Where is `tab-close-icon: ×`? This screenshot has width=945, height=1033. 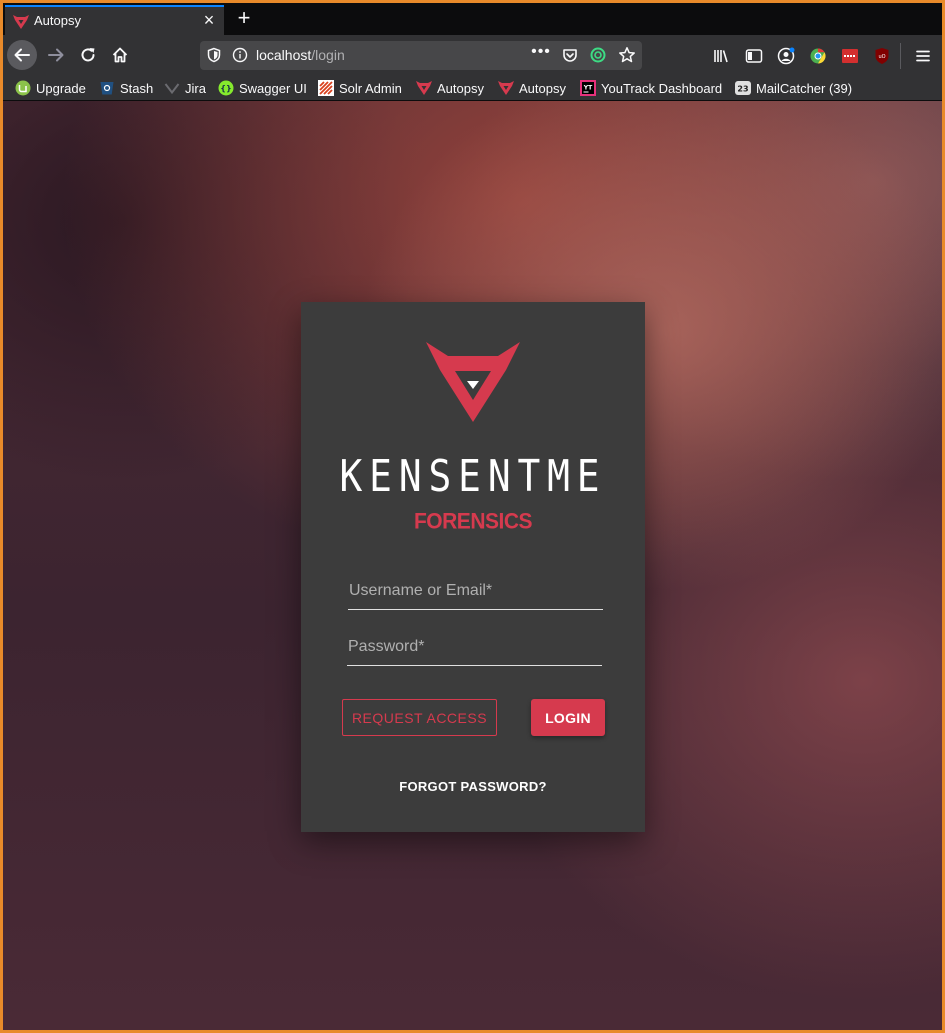 tab-close-icon: × is located at coordinates (209, 20).